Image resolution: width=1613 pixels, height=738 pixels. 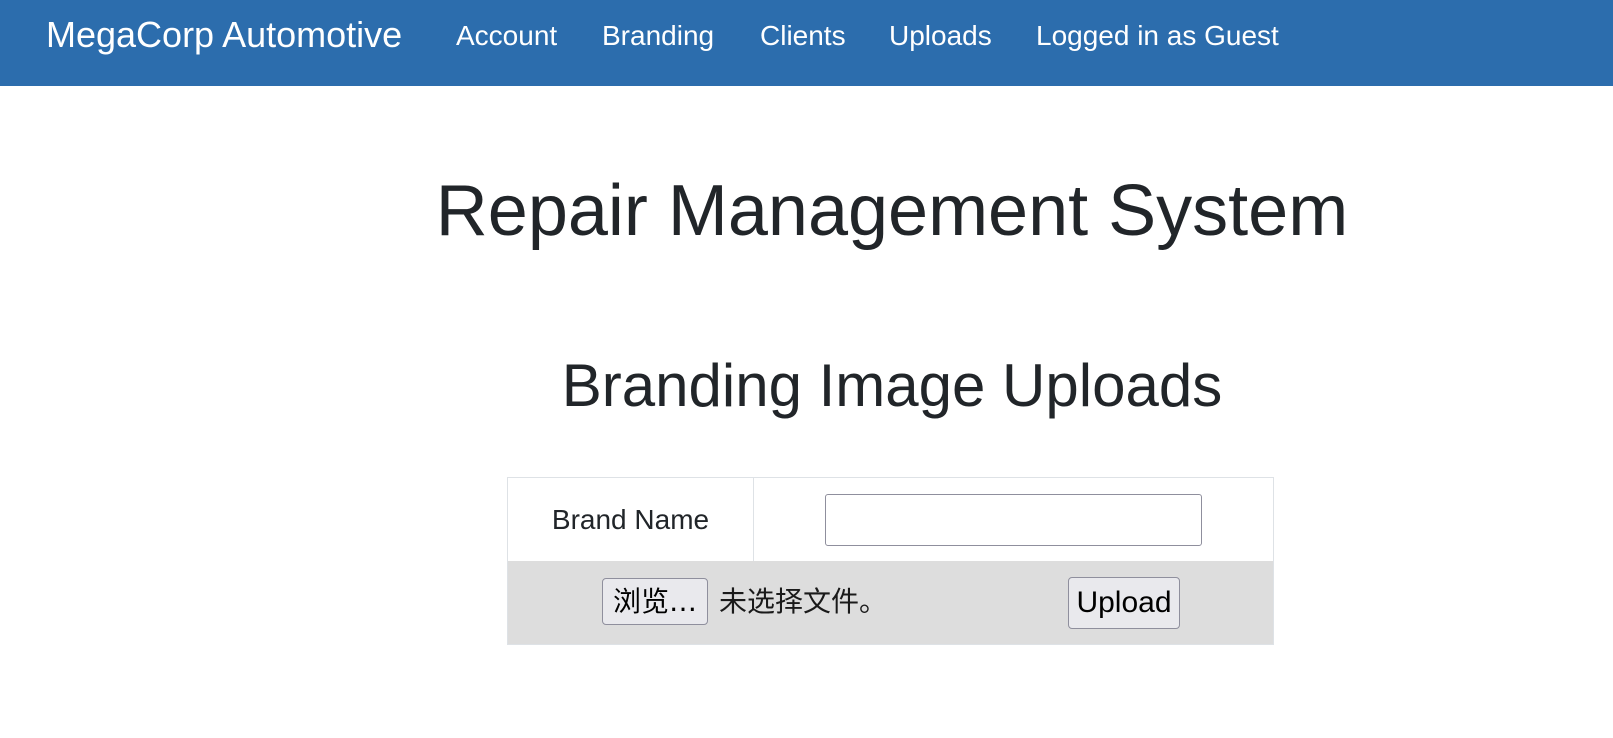 I want to click on nav-link-branding: Branding, so click(x=658, y=36).